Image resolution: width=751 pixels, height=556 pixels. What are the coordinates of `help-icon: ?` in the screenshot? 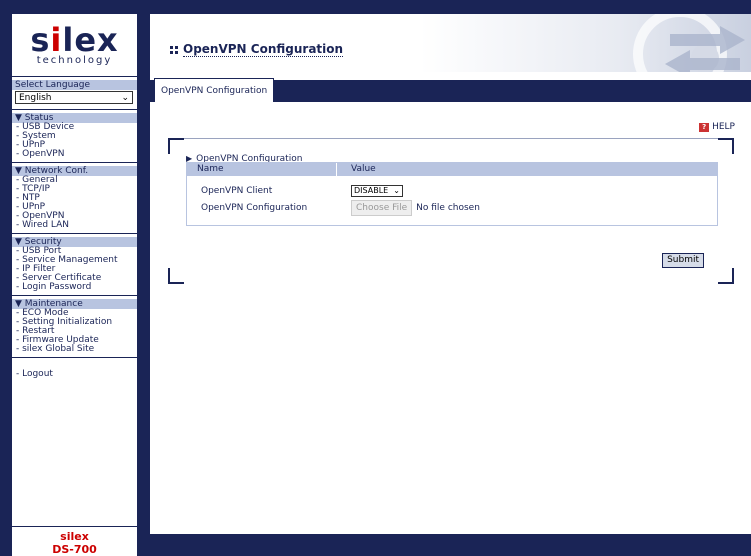 It's located at (704, 127).